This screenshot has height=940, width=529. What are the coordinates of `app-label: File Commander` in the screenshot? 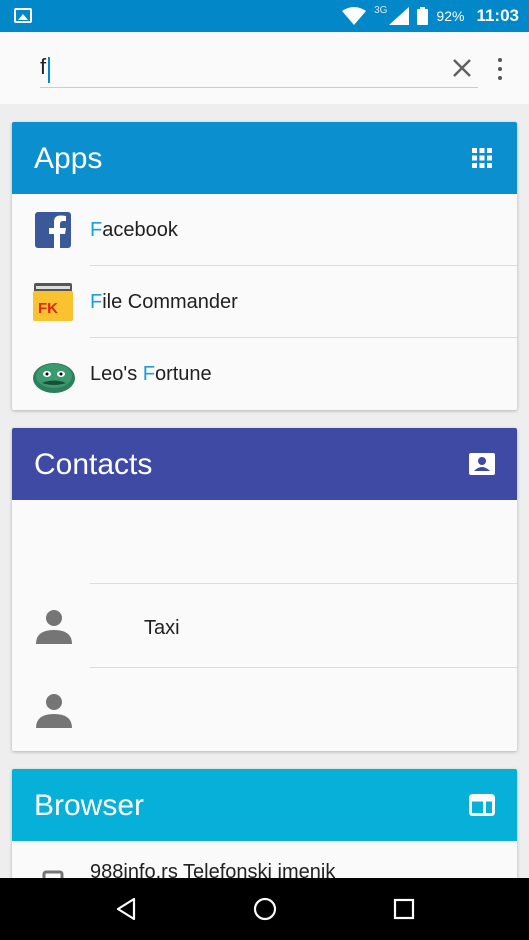 It's located at (164, 302).